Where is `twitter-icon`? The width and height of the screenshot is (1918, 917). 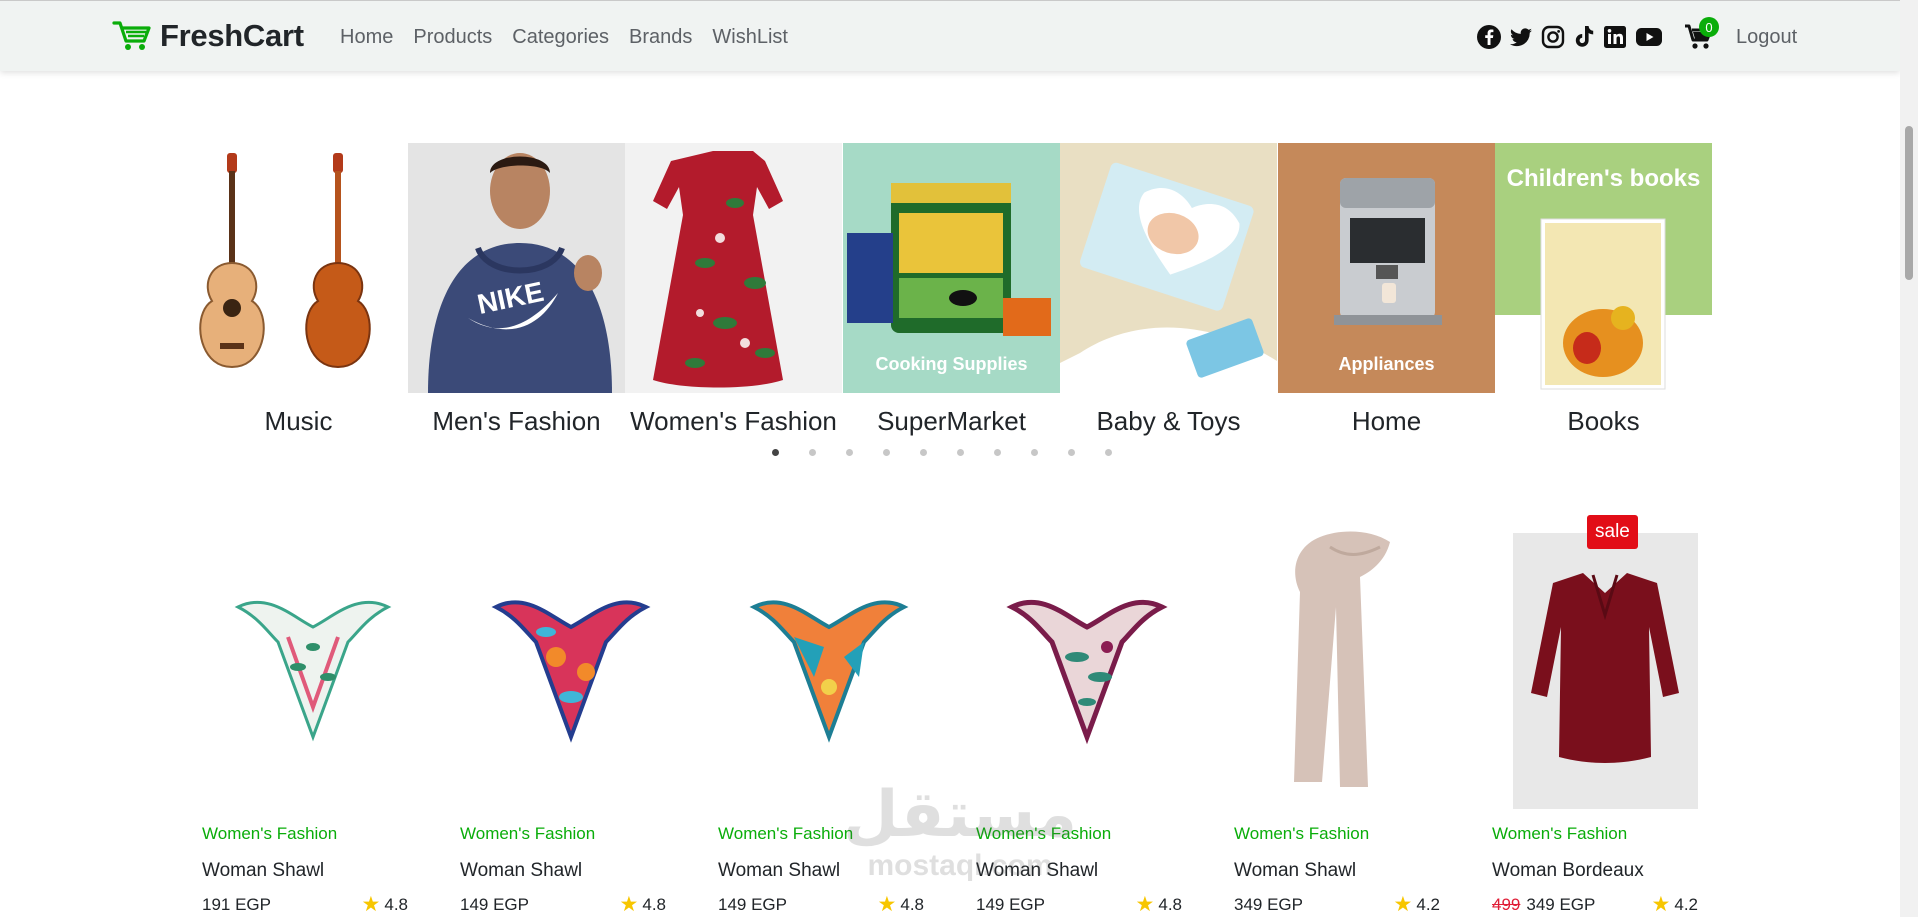
twitter-icon is located at coordinates (1521, 37).